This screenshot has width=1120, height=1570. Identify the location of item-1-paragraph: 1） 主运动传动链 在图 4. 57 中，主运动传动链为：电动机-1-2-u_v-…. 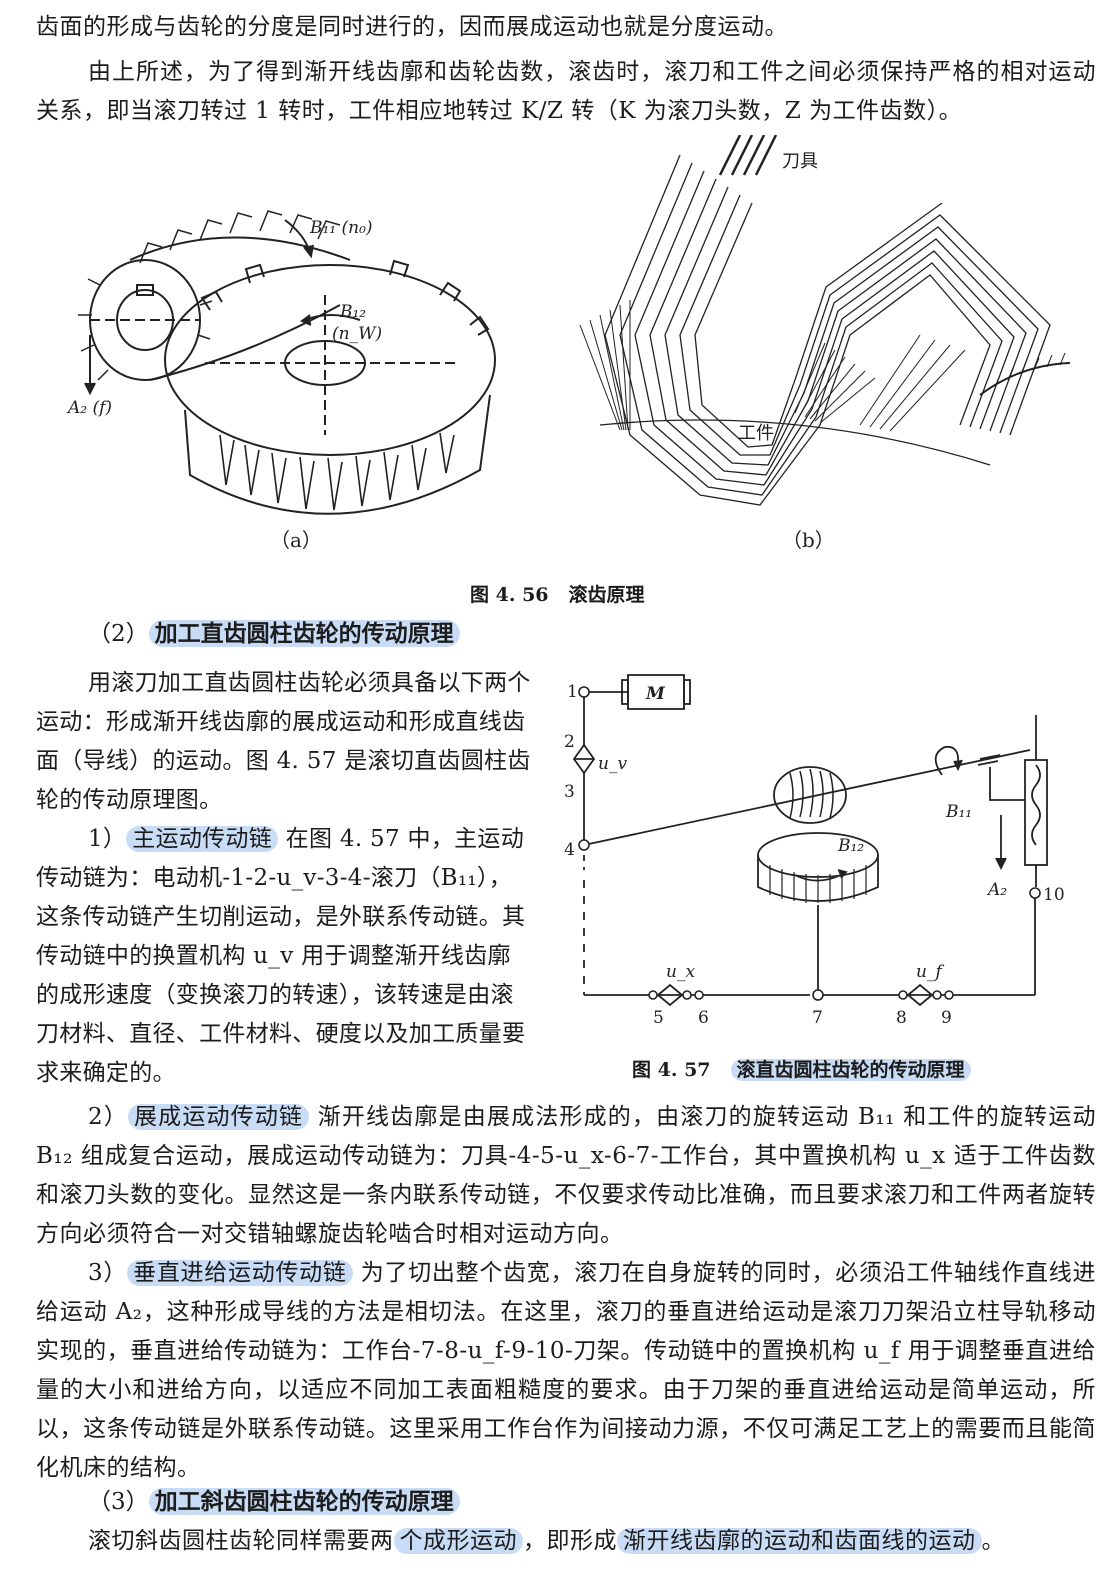
(285, 956).